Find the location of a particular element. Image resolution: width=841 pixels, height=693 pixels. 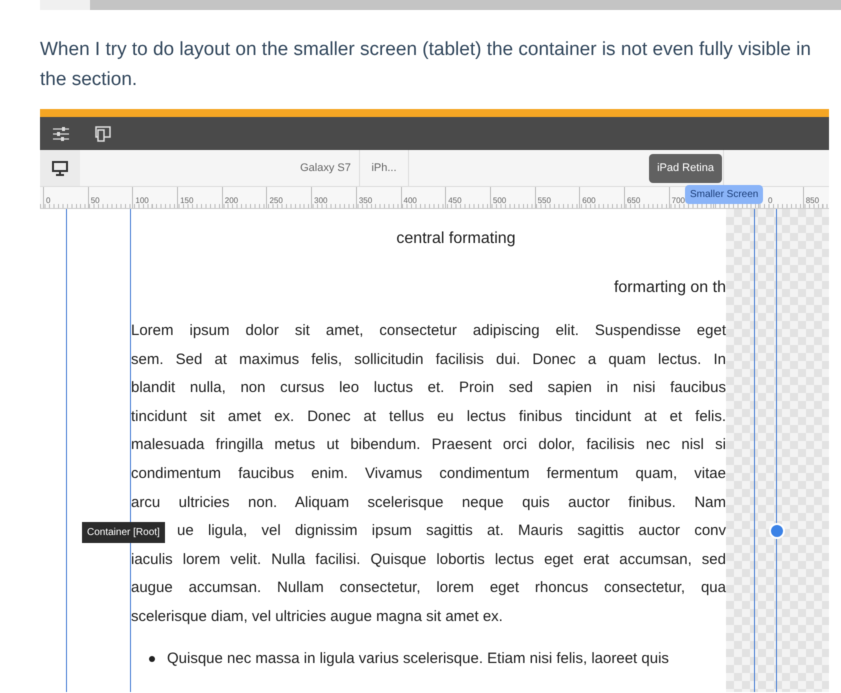

paragraph-line: scelerisque diam, vel ultricies augue magna sit amet ex. is located at coordinates (317, 616).